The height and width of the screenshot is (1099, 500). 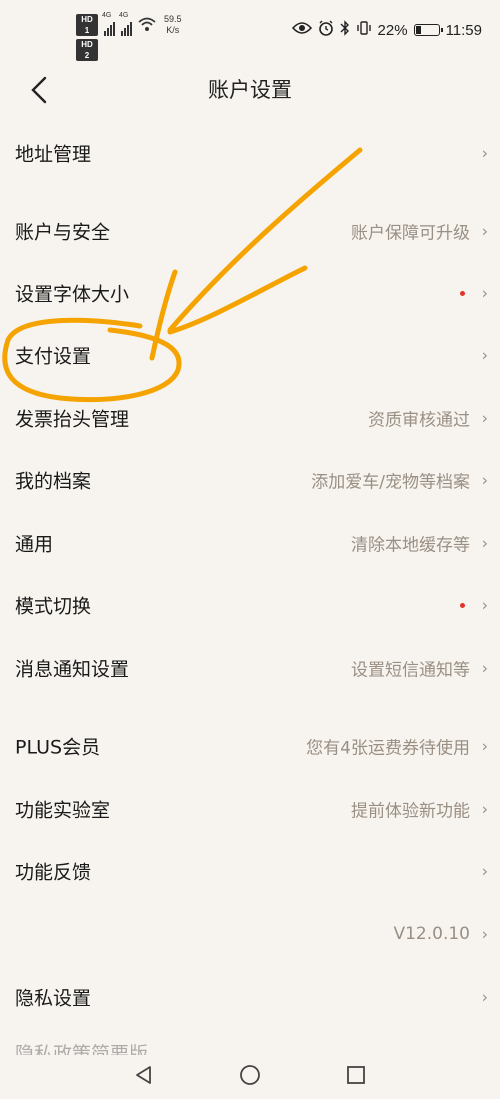 I want to click on wifi-icon, so click(x=147, y=26).